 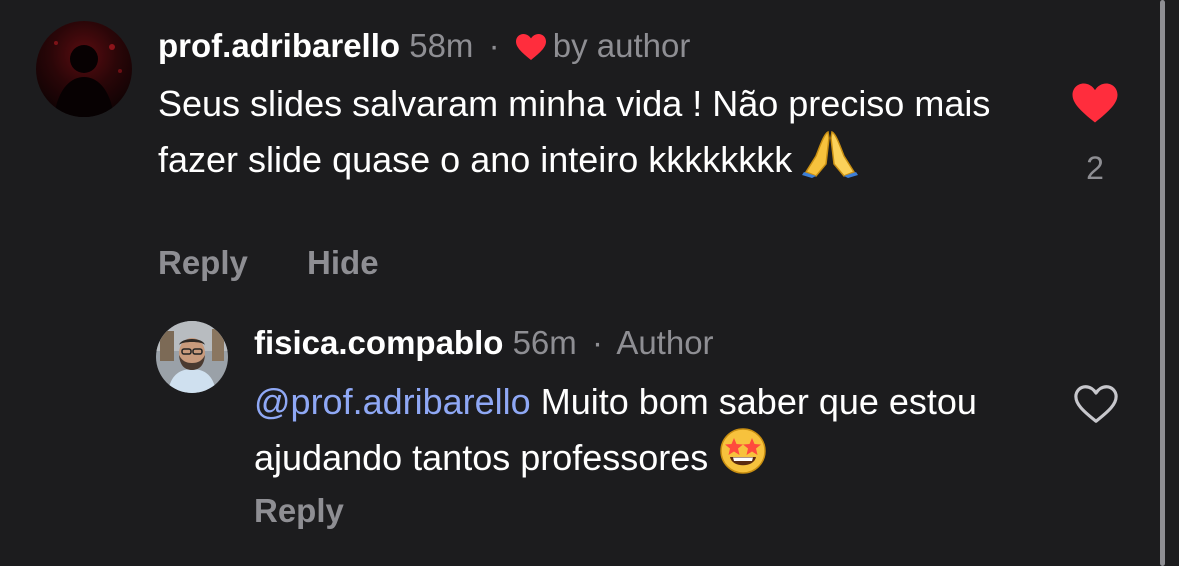 What do you see at coordinates (544, 342) in the screenshot?
I see `comment-time: 56m` at bounding box center [544, 342].